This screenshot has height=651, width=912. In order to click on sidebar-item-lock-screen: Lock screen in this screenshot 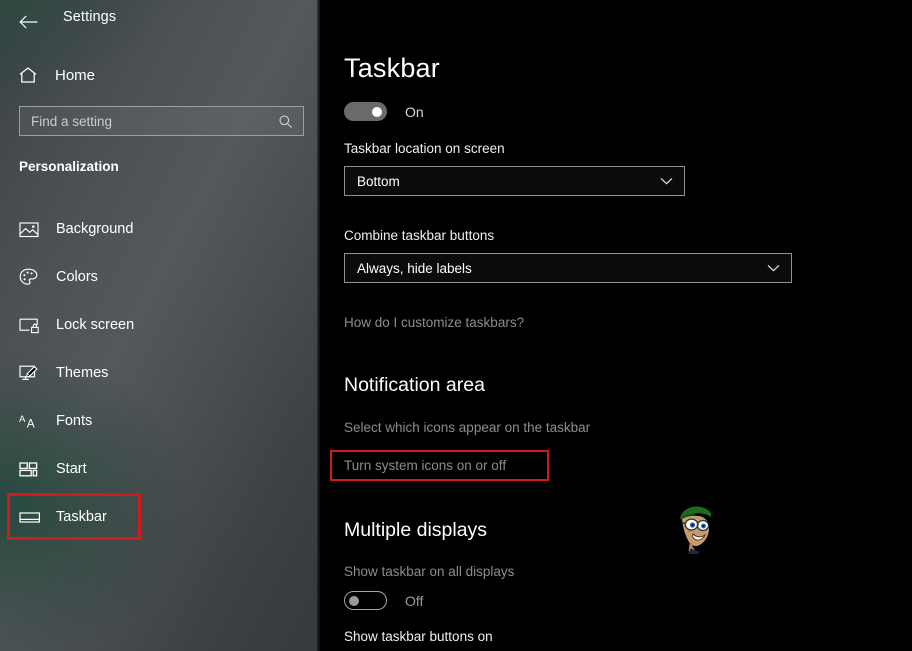, I will do `click(160, 325)`.